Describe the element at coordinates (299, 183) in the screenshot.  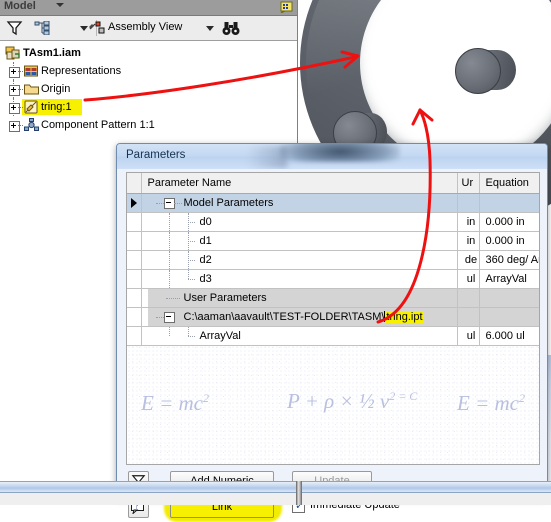
I see `column-header-parameter-name: Parameter Name` at that location.